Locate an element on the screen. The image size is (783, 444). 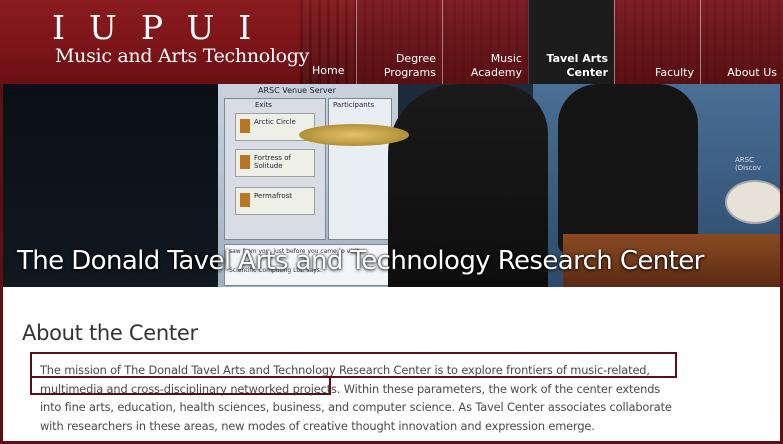
screen-participants-panel: Participants is located at coordinates (360, 169).